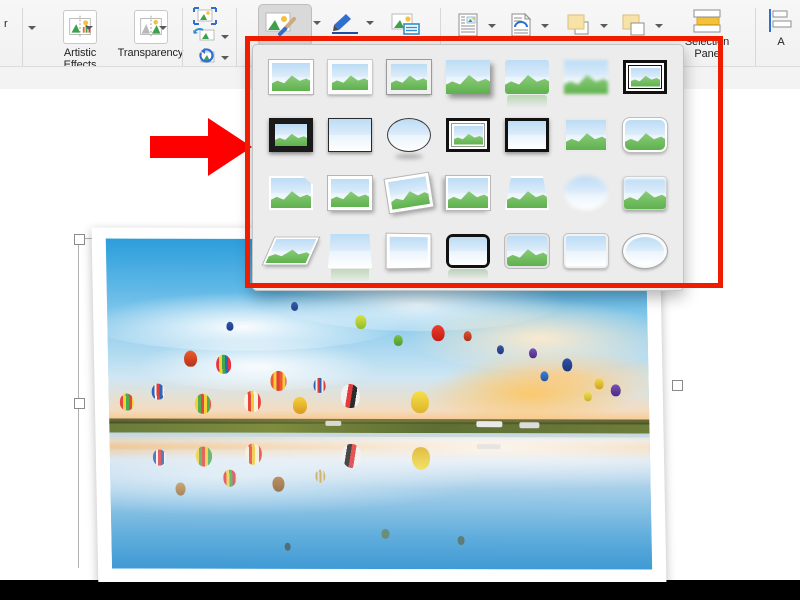 The height and width of the screenshot is (600, 800). I want to click on ribbon-button-change-picture, so click(205, 36).